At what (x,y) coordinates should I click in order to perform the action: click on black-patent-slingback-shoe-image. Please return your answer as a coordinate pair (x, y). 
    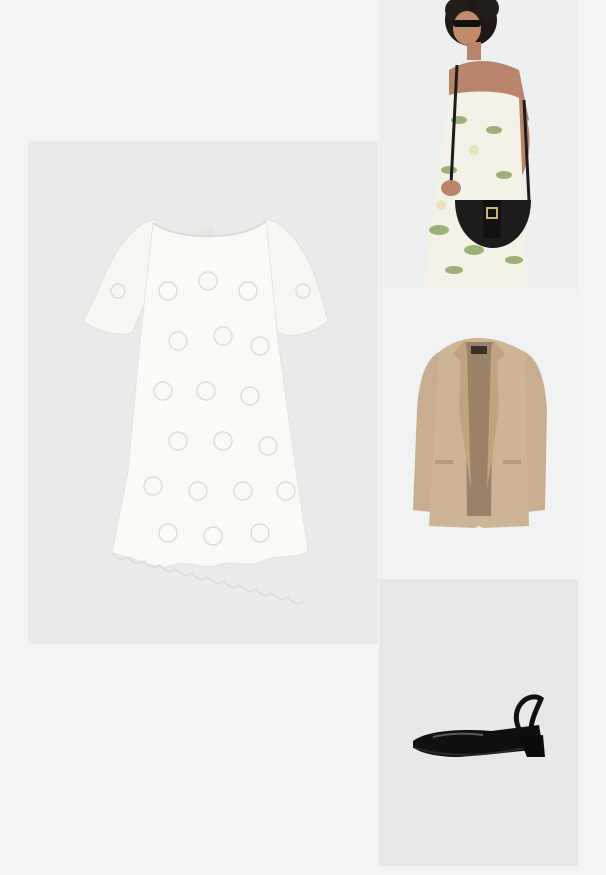
    Looking at the image, I should click on (478, 722).